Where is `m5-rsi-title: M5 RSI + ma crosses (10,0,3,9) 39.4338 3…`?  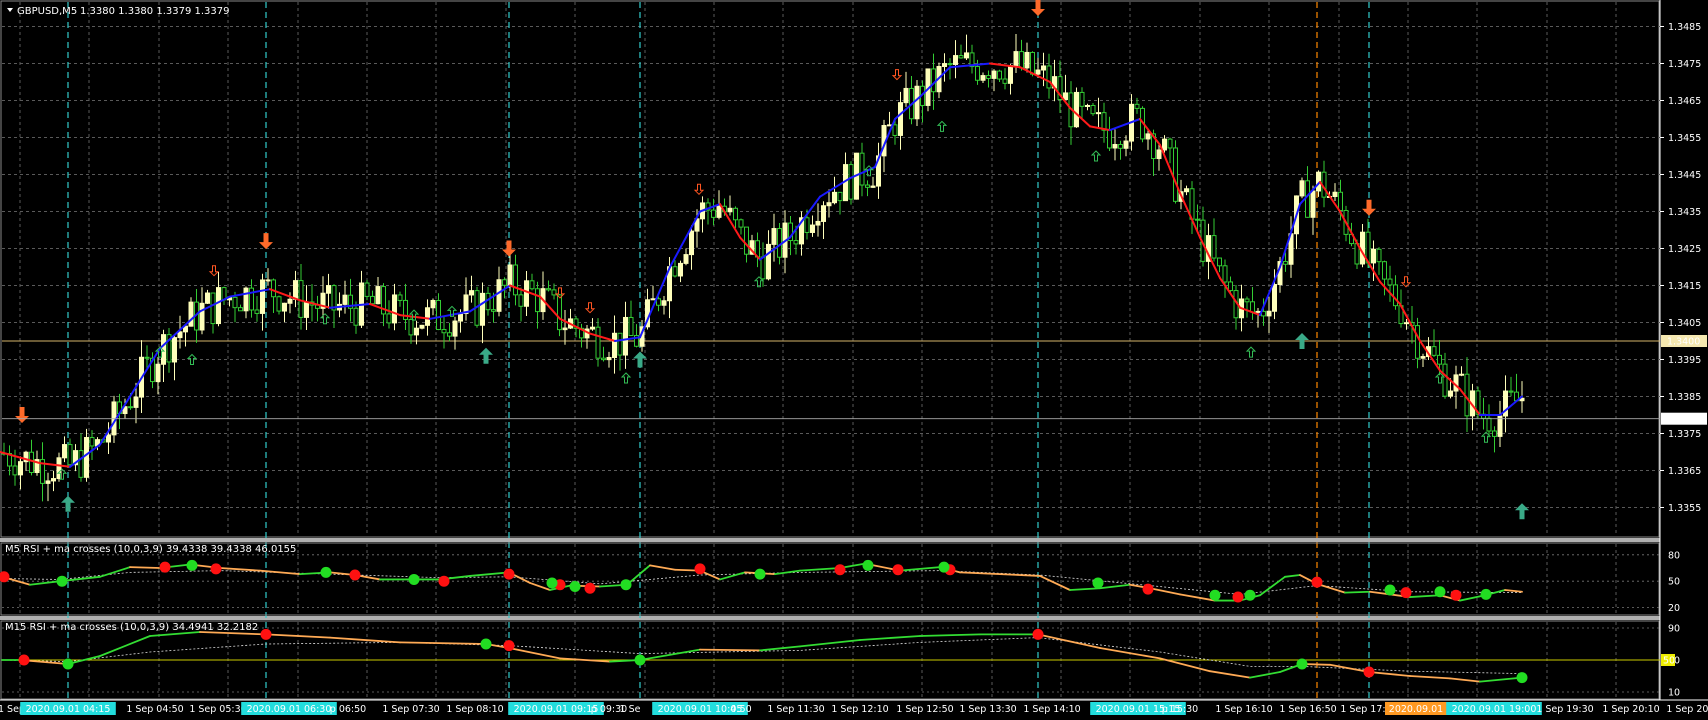 m5-rsi-title: M5 RSI + ma crosses (10,0,3,9) 39.4338 3… is located at coordinates (150, 549).